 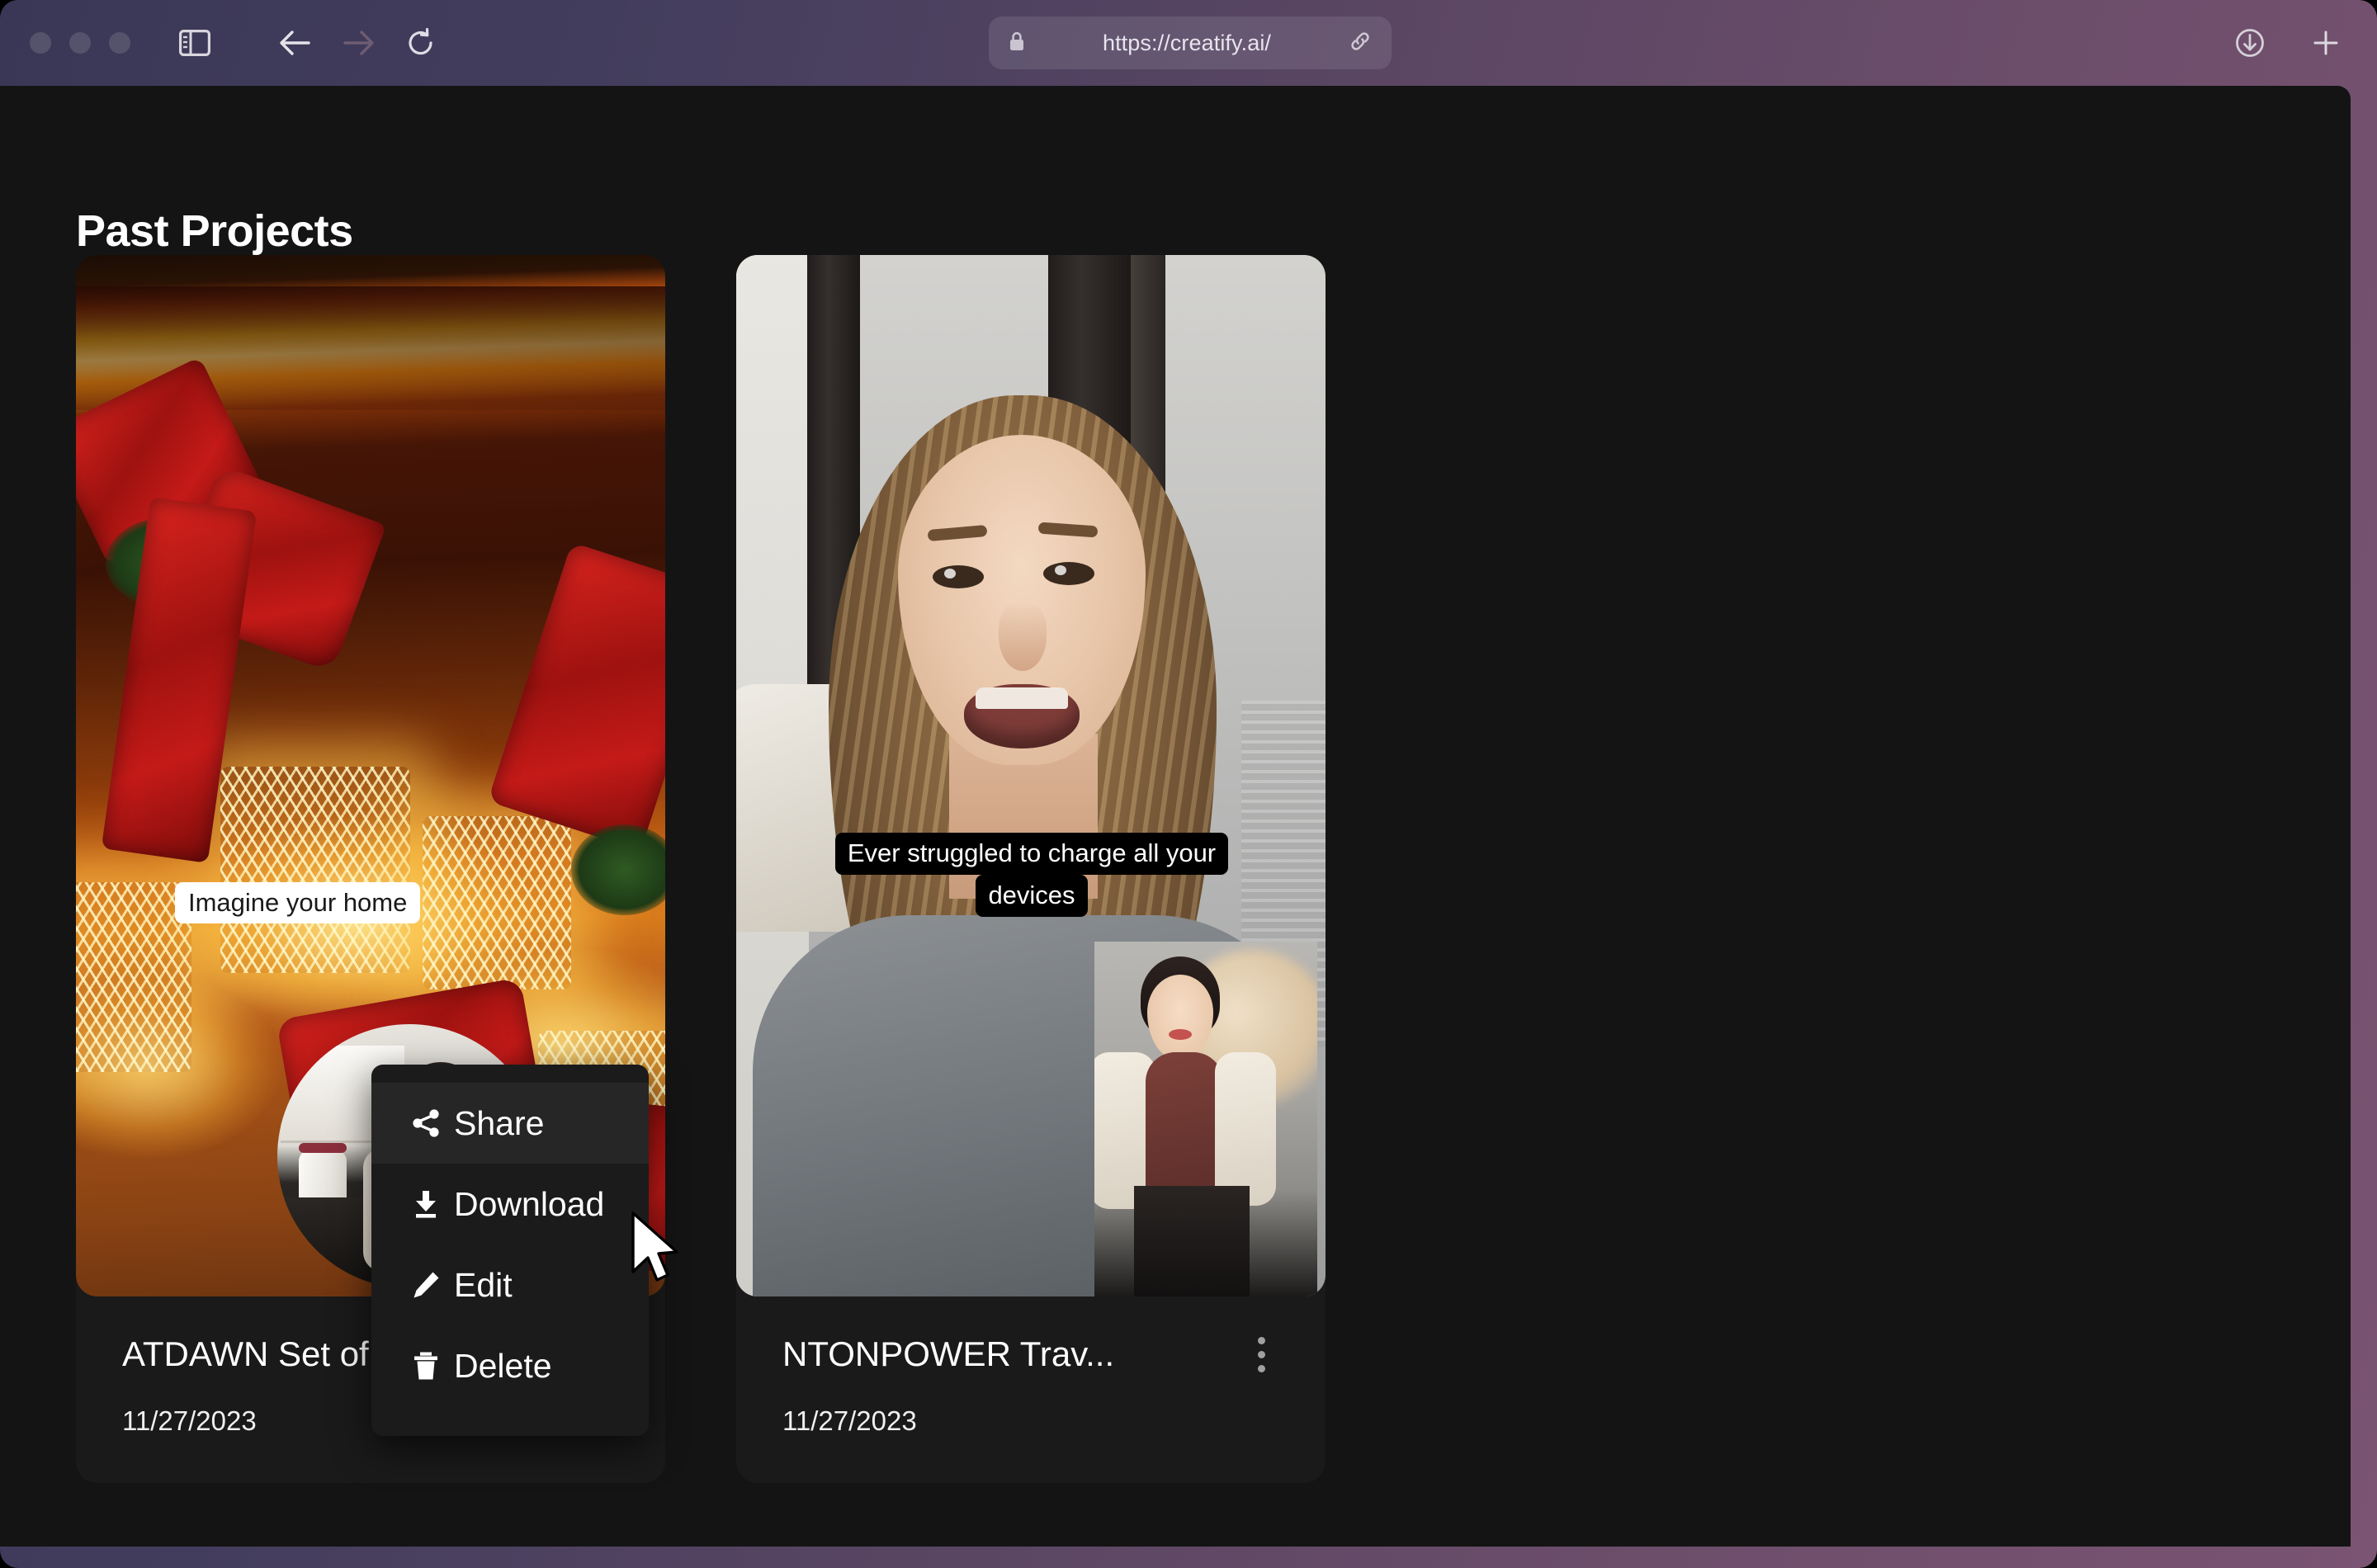 I want to click on window-traffic-lights, so click(x=80, y=43).